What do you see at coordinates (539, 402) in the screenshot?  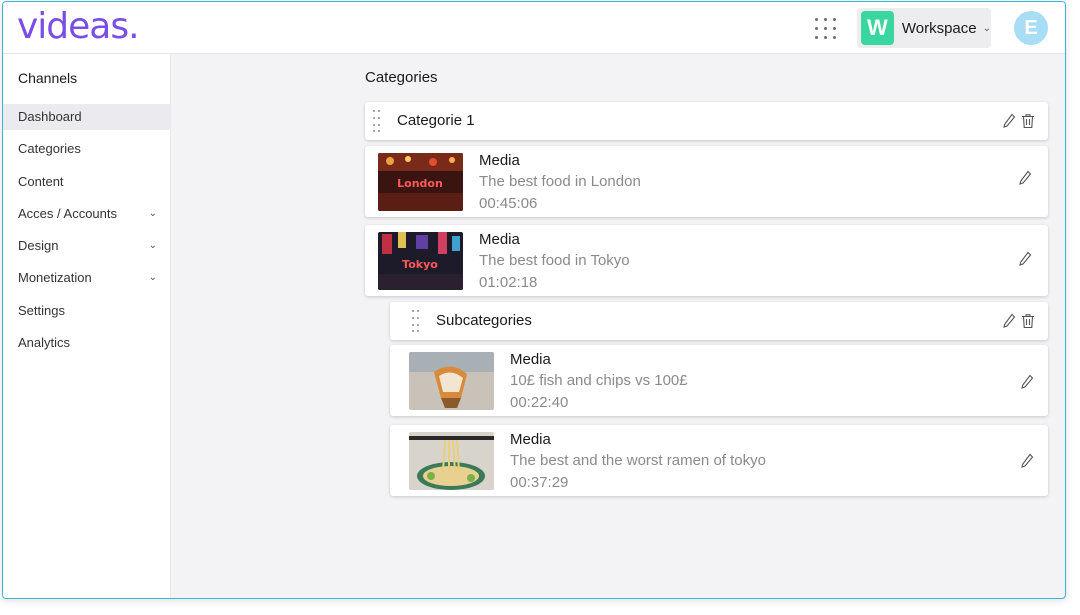 I see `media-duration: 00:22:40` at bounding box center [539, 402].